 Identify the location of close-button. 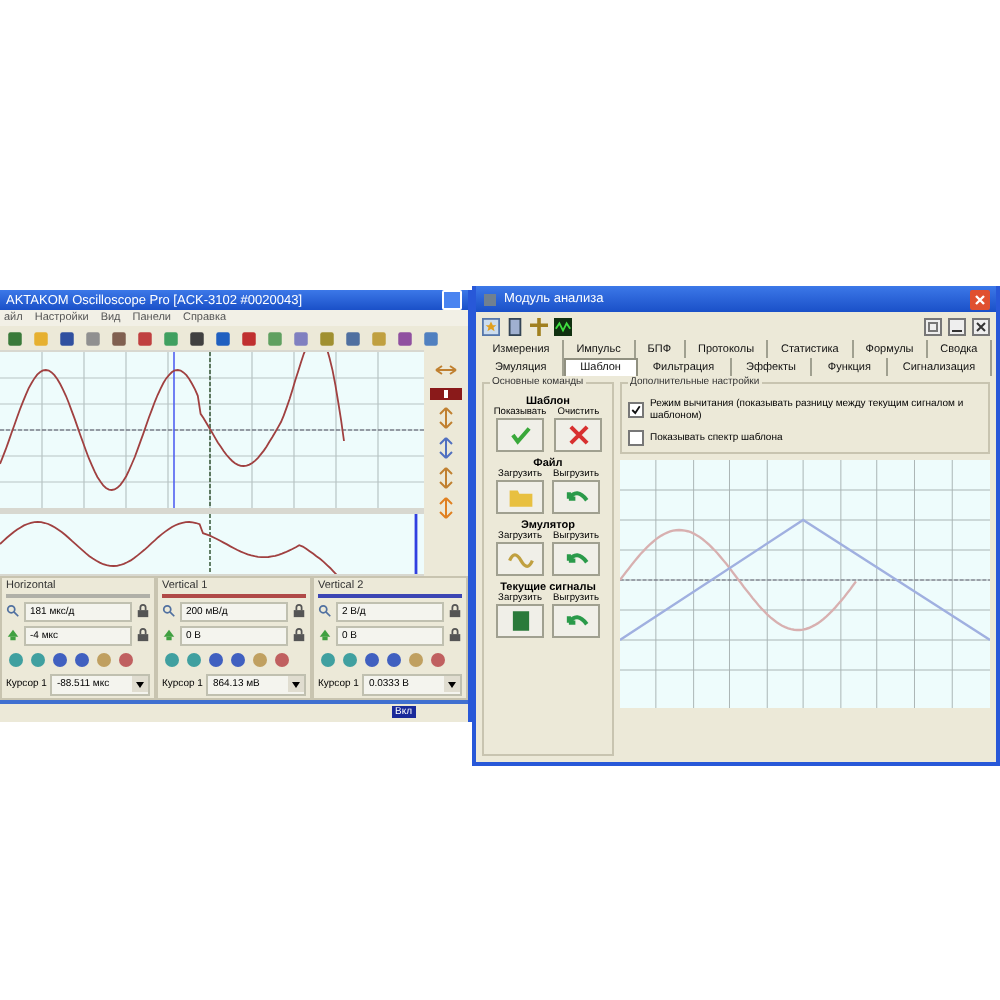
(981, 326).